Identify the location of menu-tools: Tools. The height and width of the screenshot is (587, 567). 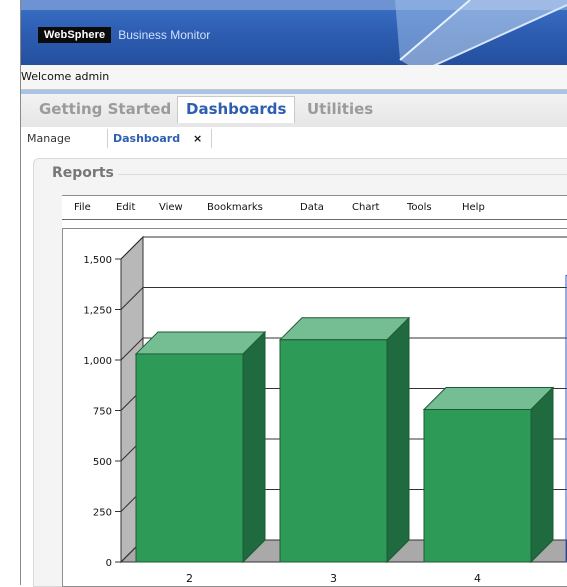
(419, 207).